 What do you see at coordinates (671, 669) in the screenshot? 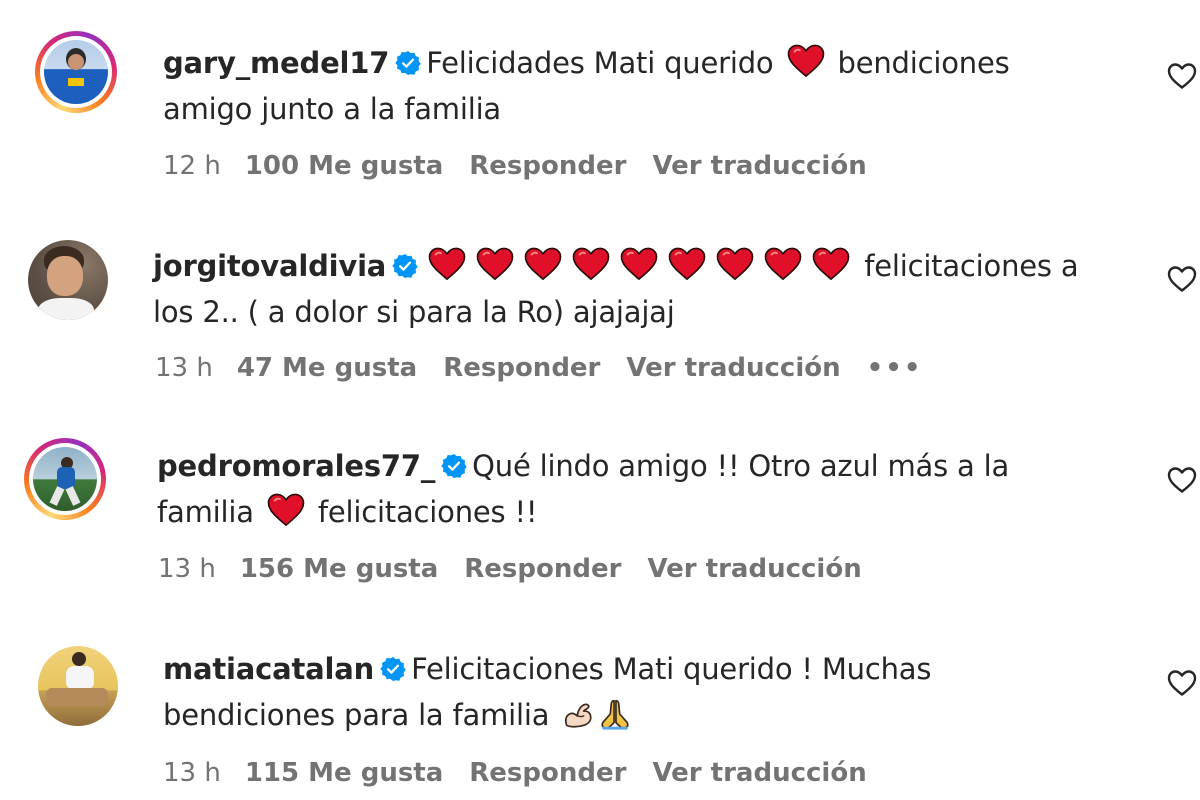
I see `comment-body: Felicitaciones Mati querido ! Muchas` at bounding box center [671, 669].